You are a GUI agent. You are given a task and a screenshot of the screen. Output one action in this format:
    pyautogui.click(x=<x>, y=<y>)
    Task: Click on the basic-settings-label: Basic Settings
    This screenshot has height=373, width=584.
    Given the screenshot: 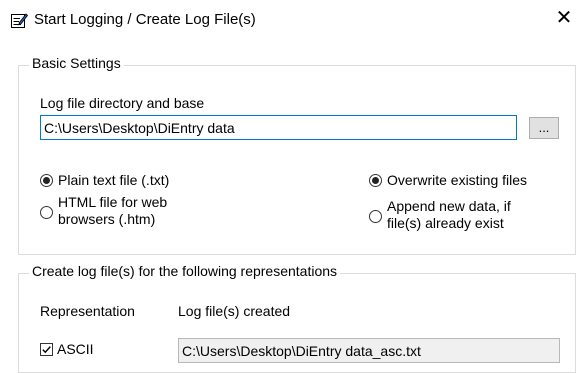 What is the action you would take?
    pyautogui.click(x=76, y=63)
    